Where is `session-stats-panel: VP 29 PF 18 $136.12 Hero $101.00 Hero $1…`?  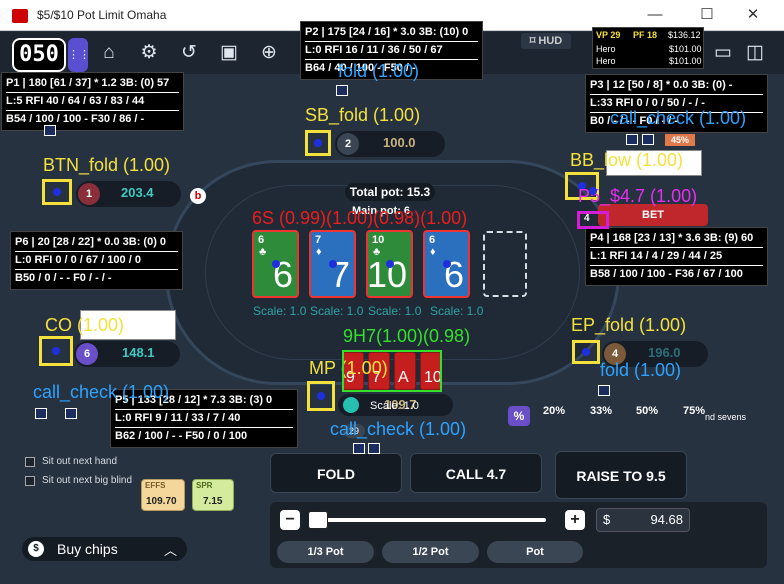
session-stats-panel: VP 29 PF 18 $136.12 Hero $101.00 Hero $1… is located at coordinates (648, 48).